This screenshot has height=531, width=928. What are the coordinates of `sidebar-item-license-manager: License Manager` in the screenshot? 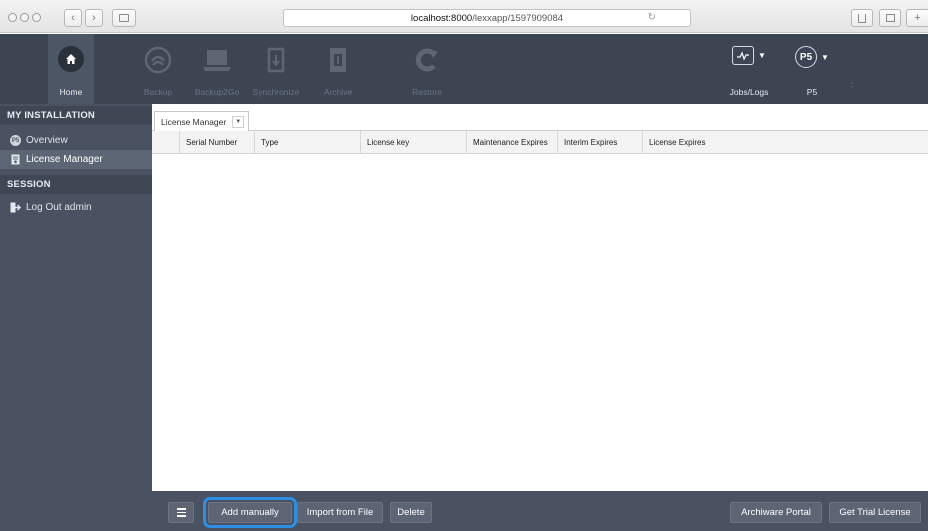 It's located at (76, 159).